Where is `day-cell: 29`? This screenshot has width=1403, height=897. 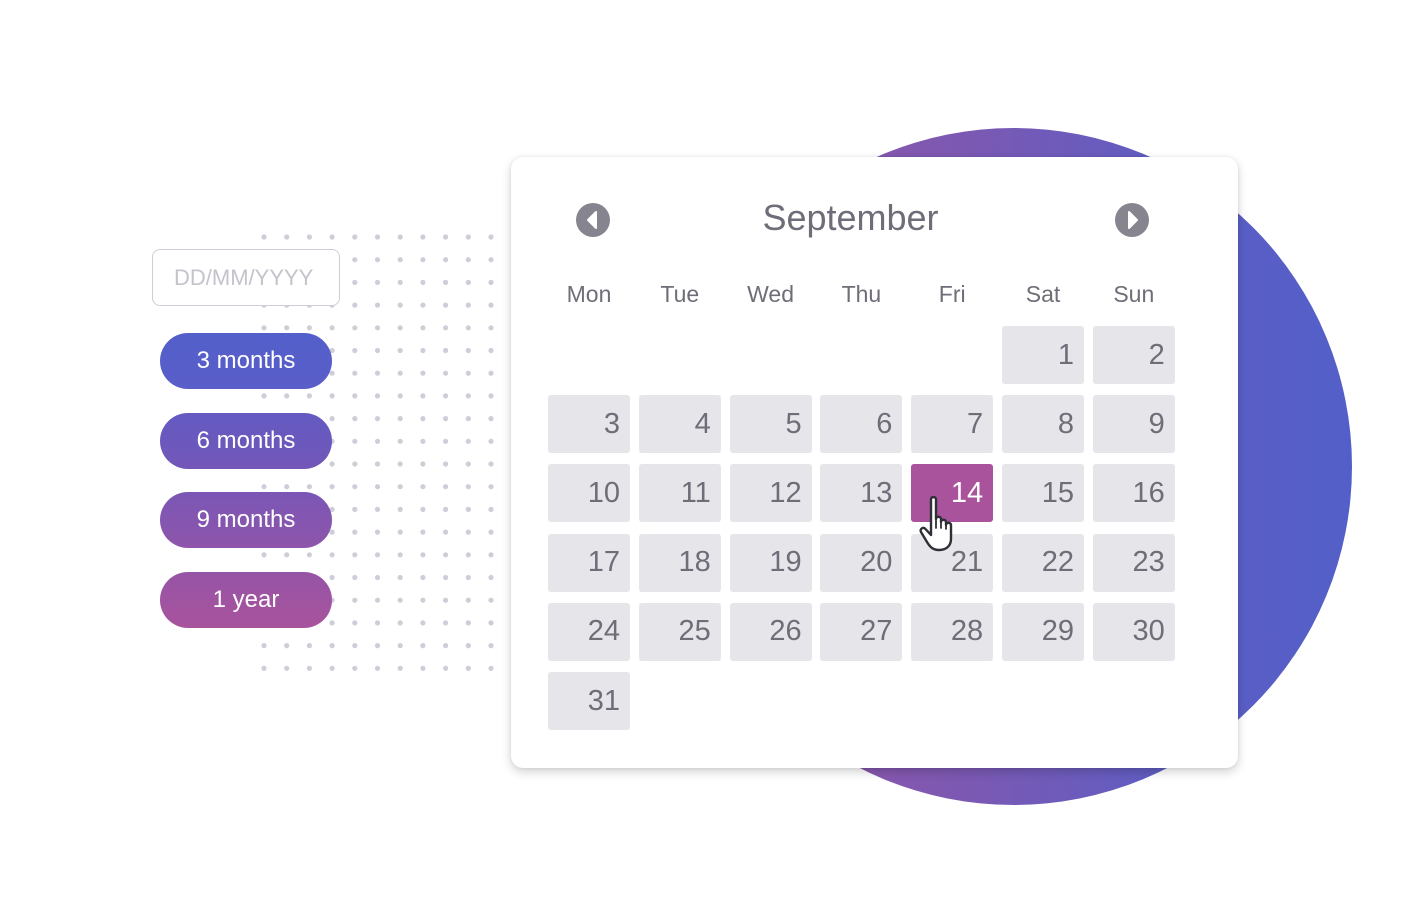
day-cell: 29 is located at coordinates (1043, 631).